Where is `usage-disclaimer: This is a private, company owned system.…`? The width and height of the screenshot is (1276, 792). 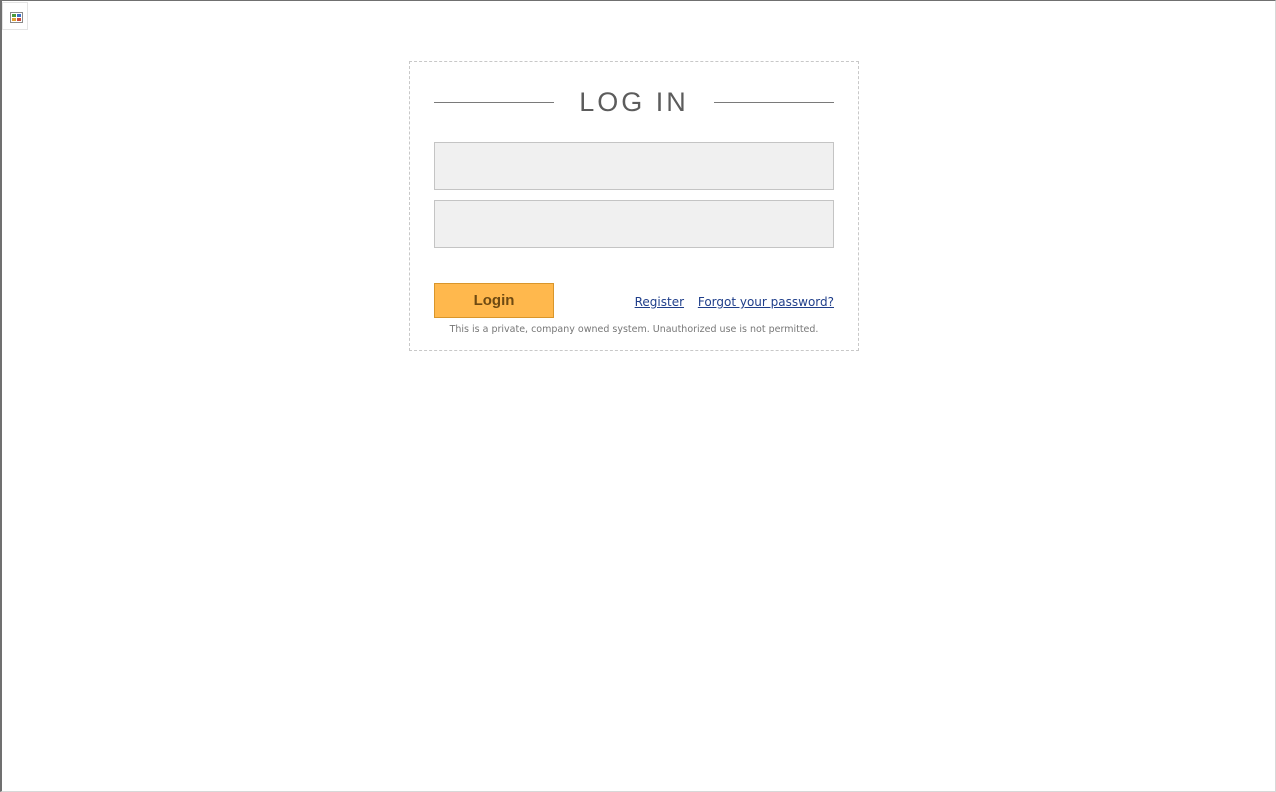
usage-disclaimer: This is a private, company owned system.… is located at coordinates (634, 329).